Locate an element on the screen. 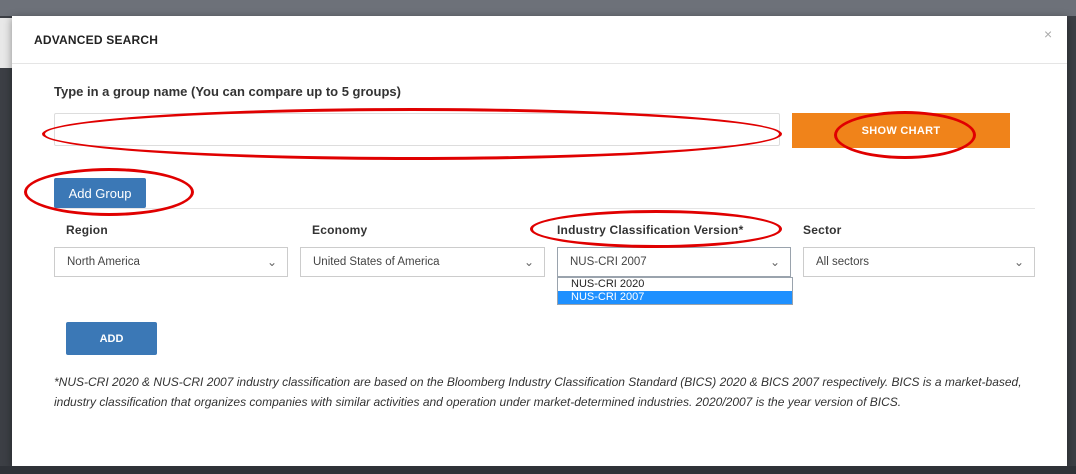 The image size is (1076, 474). group-name-input is located at coordinates (417, 129).